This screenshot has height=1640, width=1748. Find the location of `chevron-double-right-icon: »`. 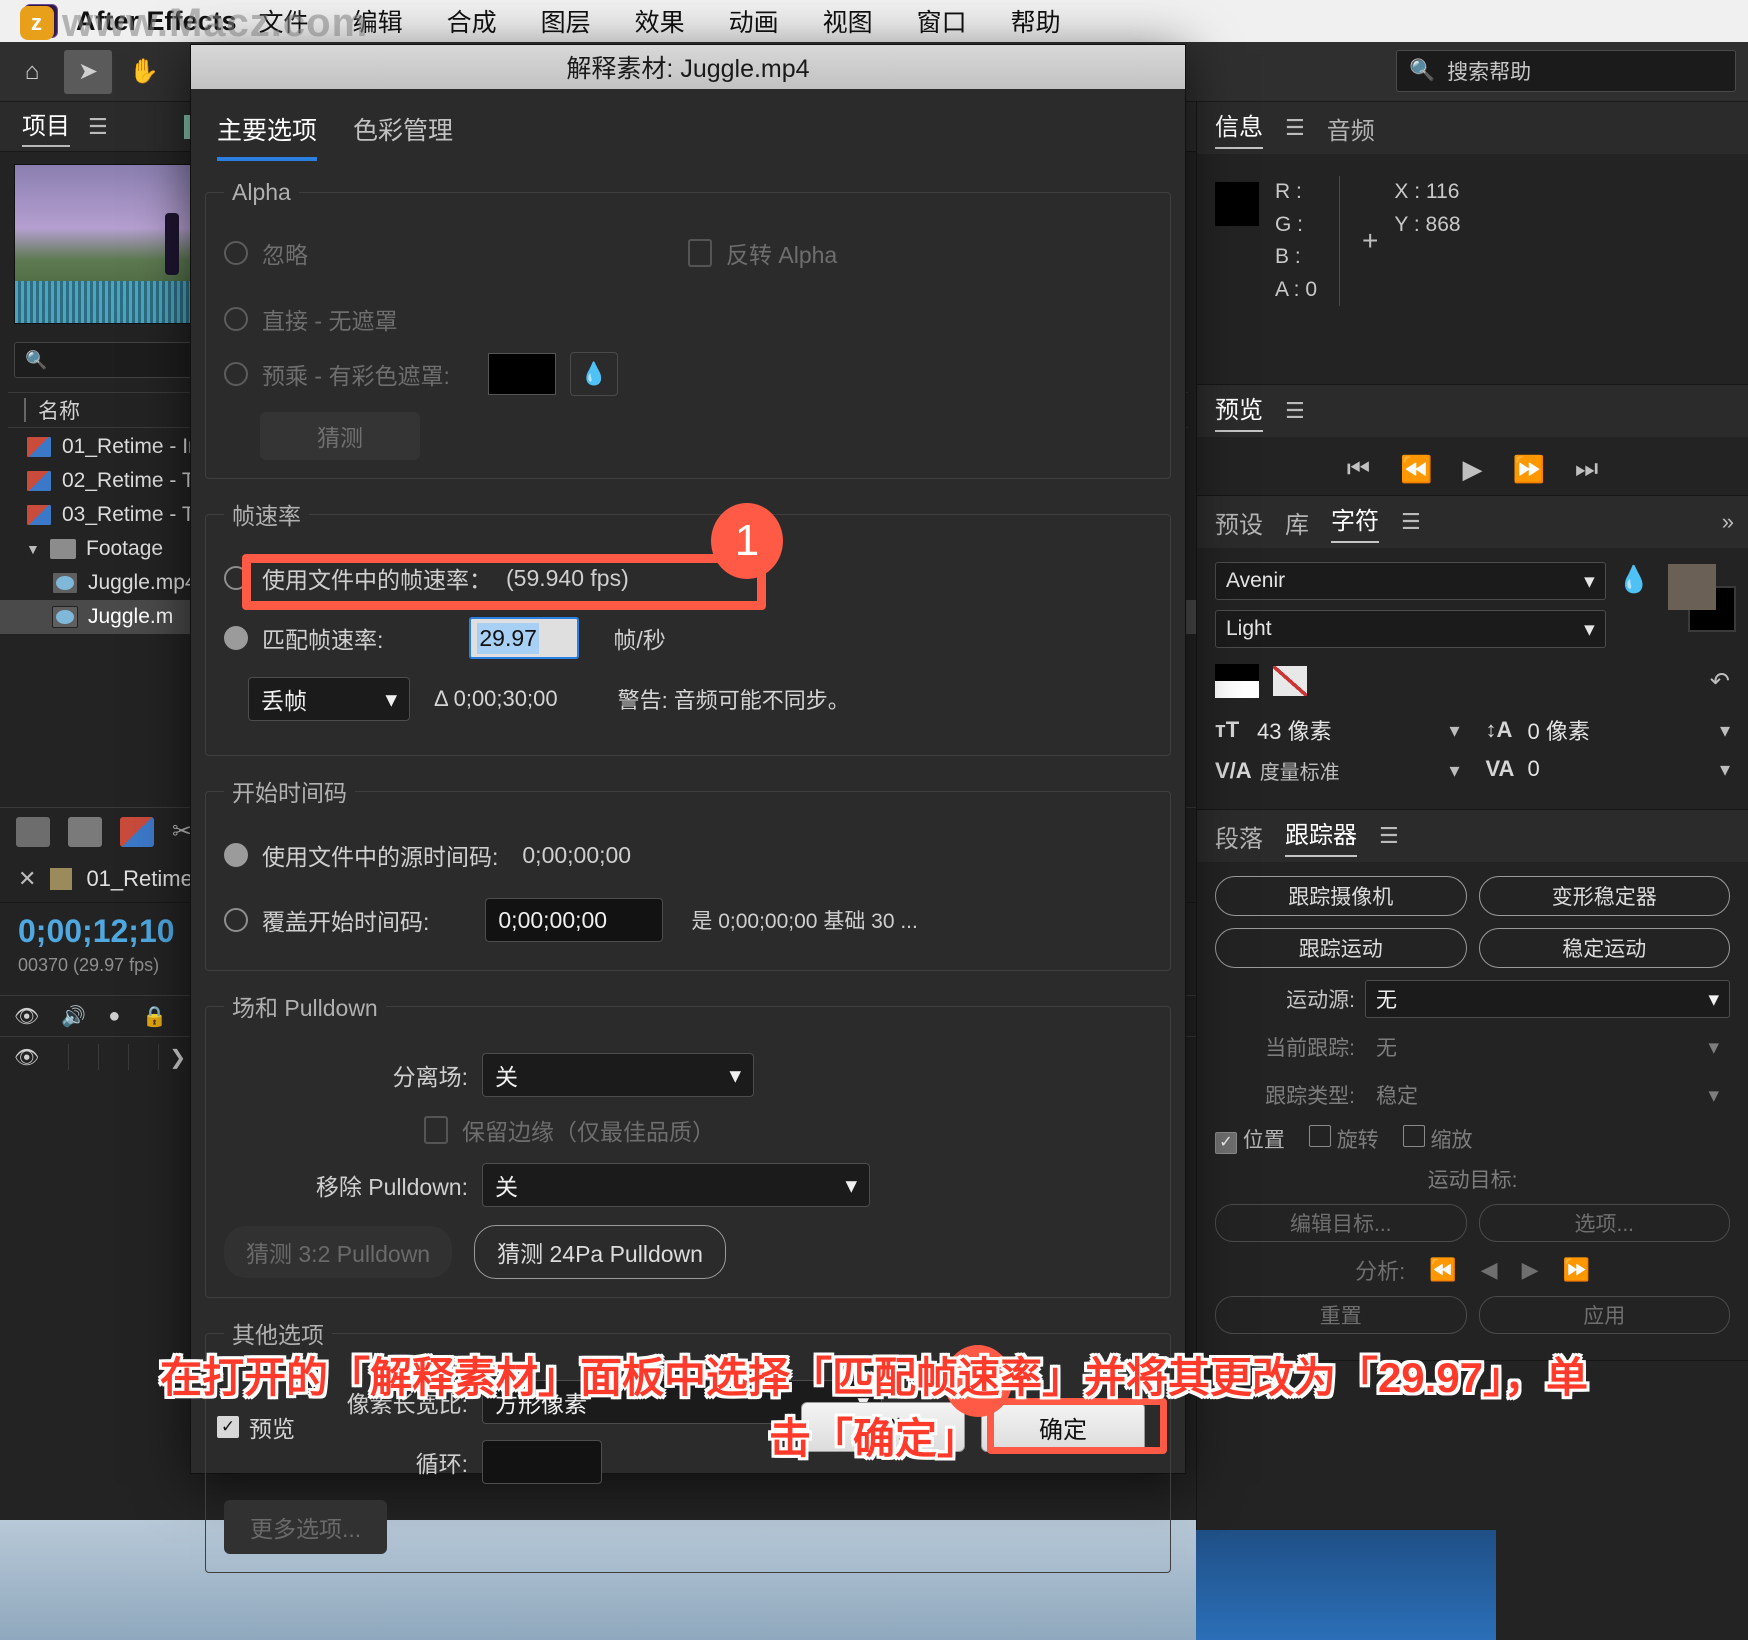

chevron-double-right-icon: » is located at coordinates (1728, 522).